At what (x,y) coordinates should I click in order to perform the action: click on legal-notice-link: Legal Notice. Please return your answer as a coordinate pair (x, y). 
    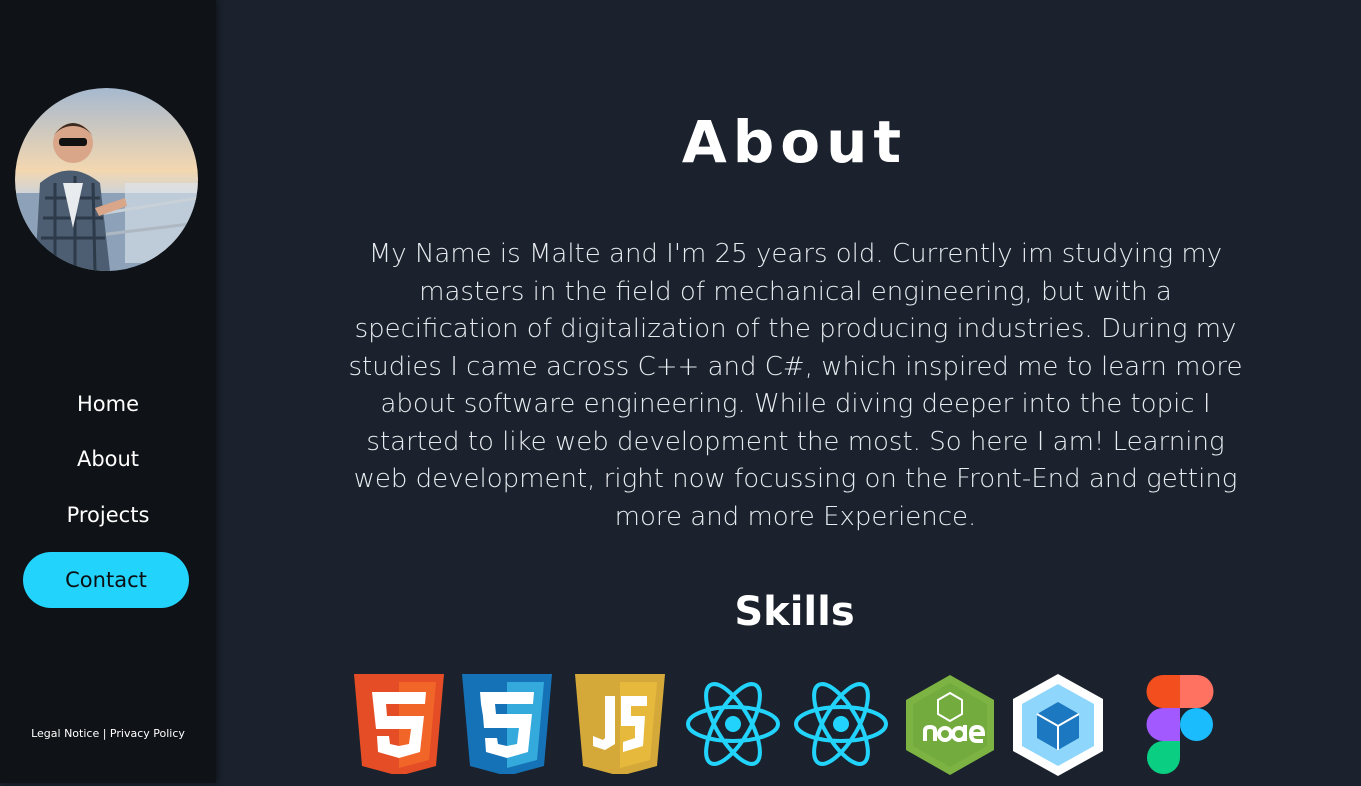
    Looking at the image, I should click on (65, 733).